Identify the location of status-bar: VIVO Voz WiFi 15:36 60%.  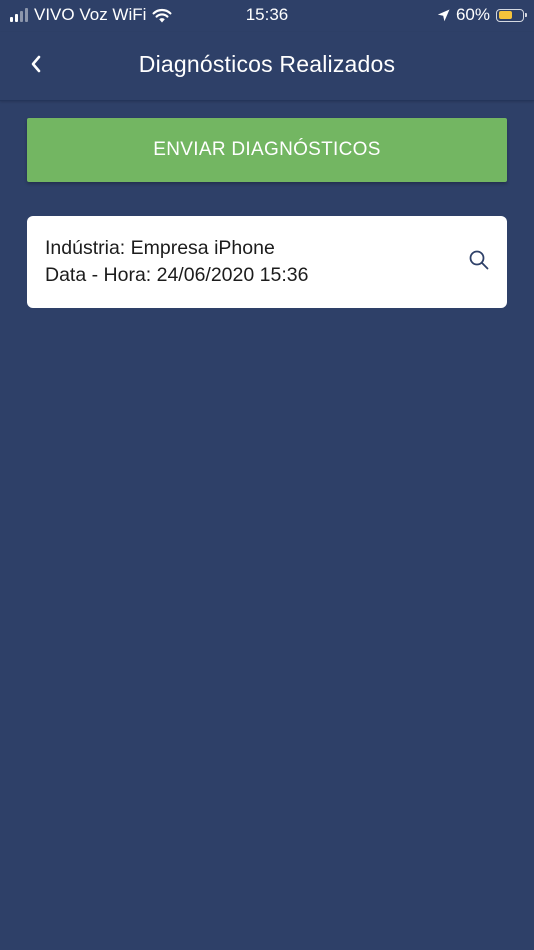
(267, 16).